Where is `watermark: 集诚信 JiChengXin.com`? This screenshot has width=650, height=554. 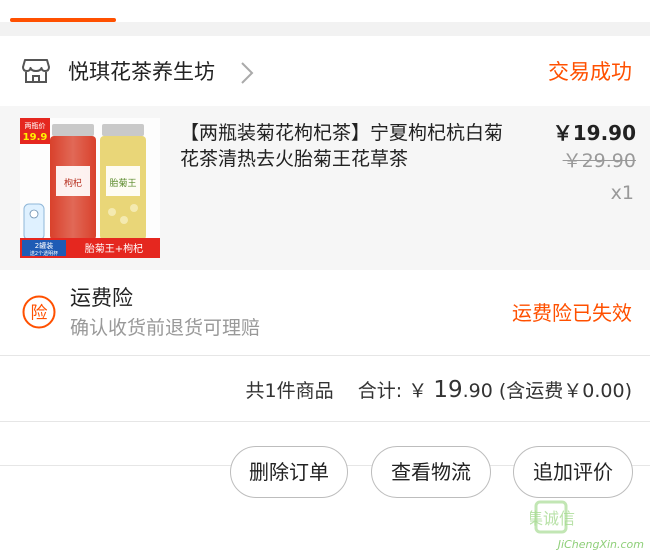
watermark: 集诚信 JiChengXin.com is located at coordinates (587, 525).